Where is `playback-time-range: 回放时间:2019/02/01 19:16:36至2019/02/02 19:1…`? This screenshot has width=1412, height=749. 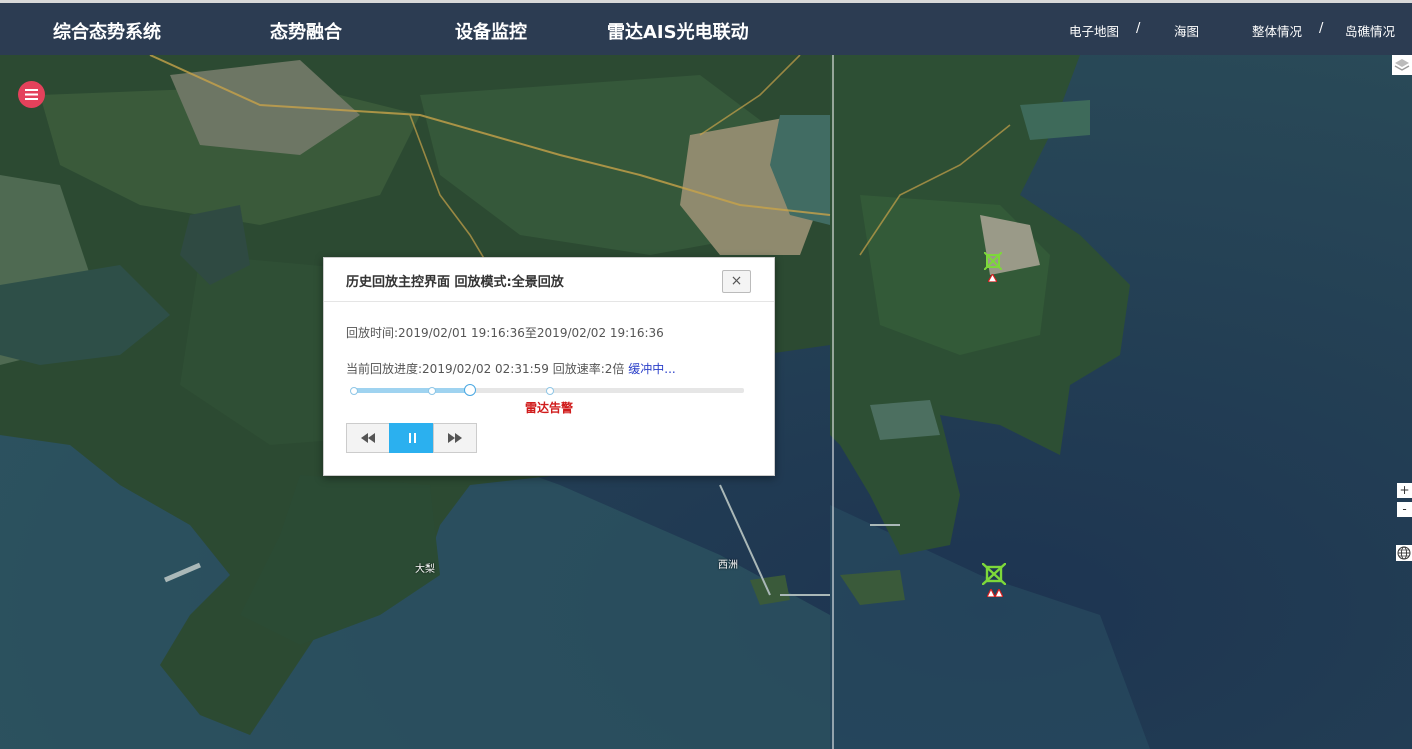 playback-time-range: 回放时间:2019/02/01 19:16:36至2019/02/02 19:1… is located at coordinates (505, 333).